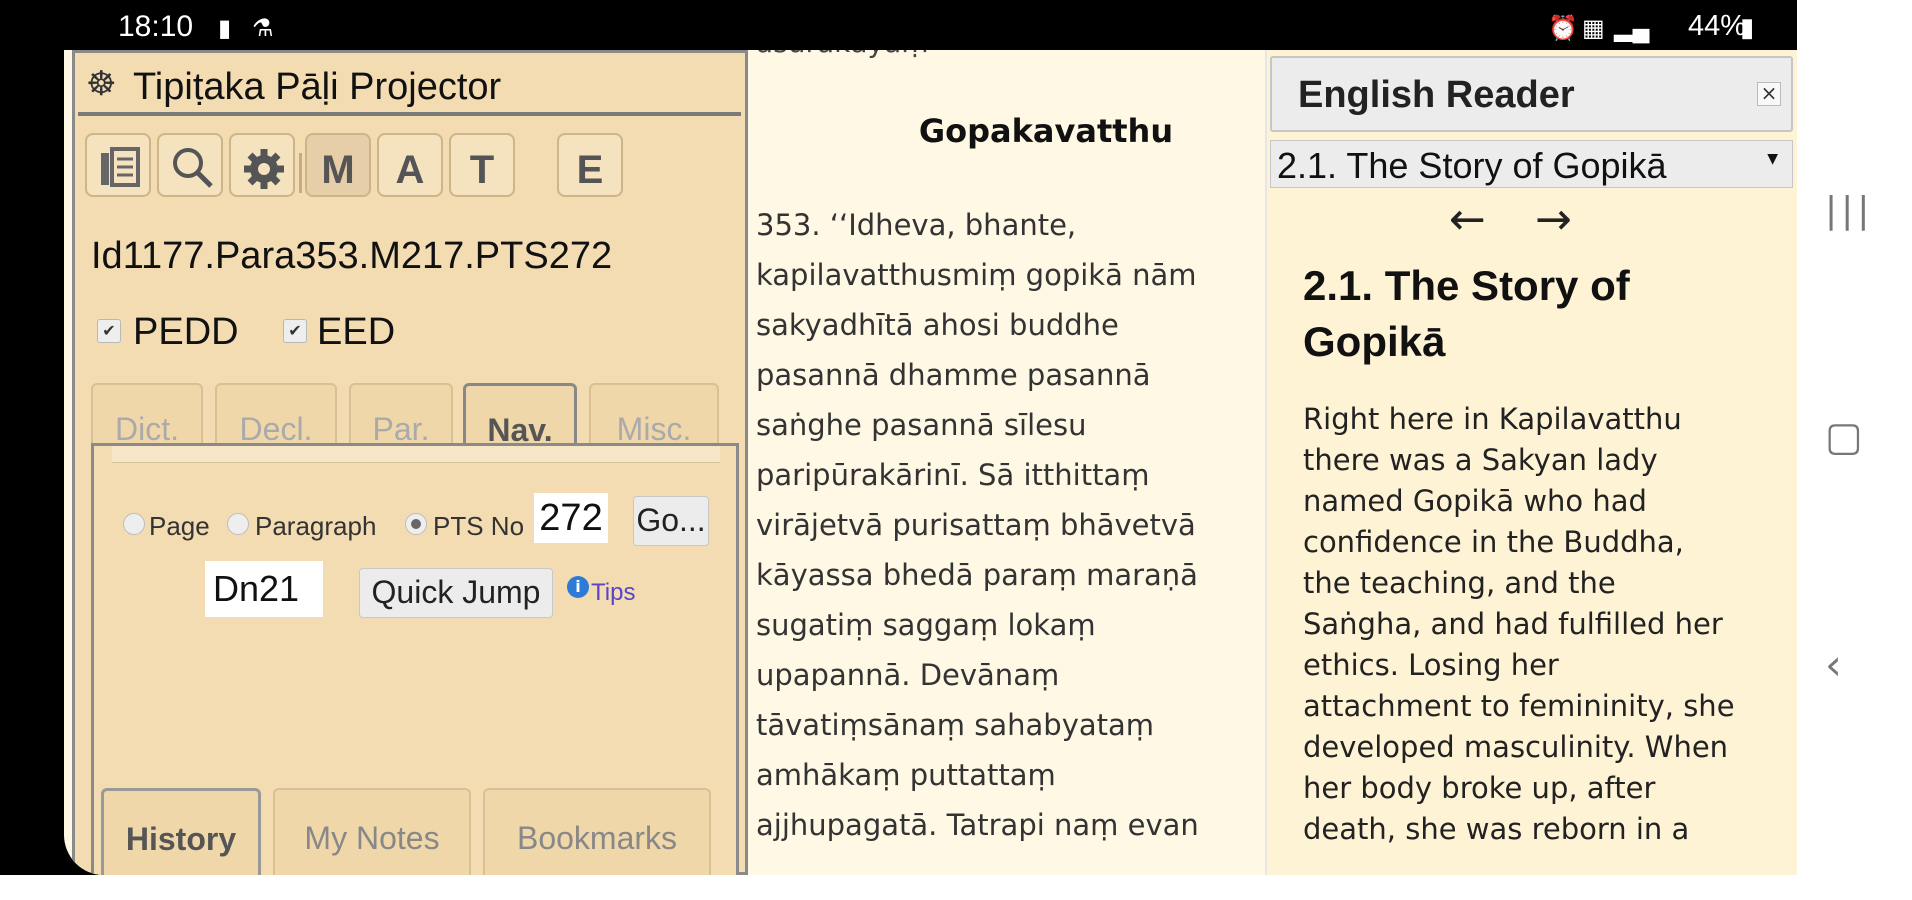  What do you see at coordinates (1467, 219) in the screenshot?
I see `back-arrow-icon: ←` at bounding box center [1467, 219].